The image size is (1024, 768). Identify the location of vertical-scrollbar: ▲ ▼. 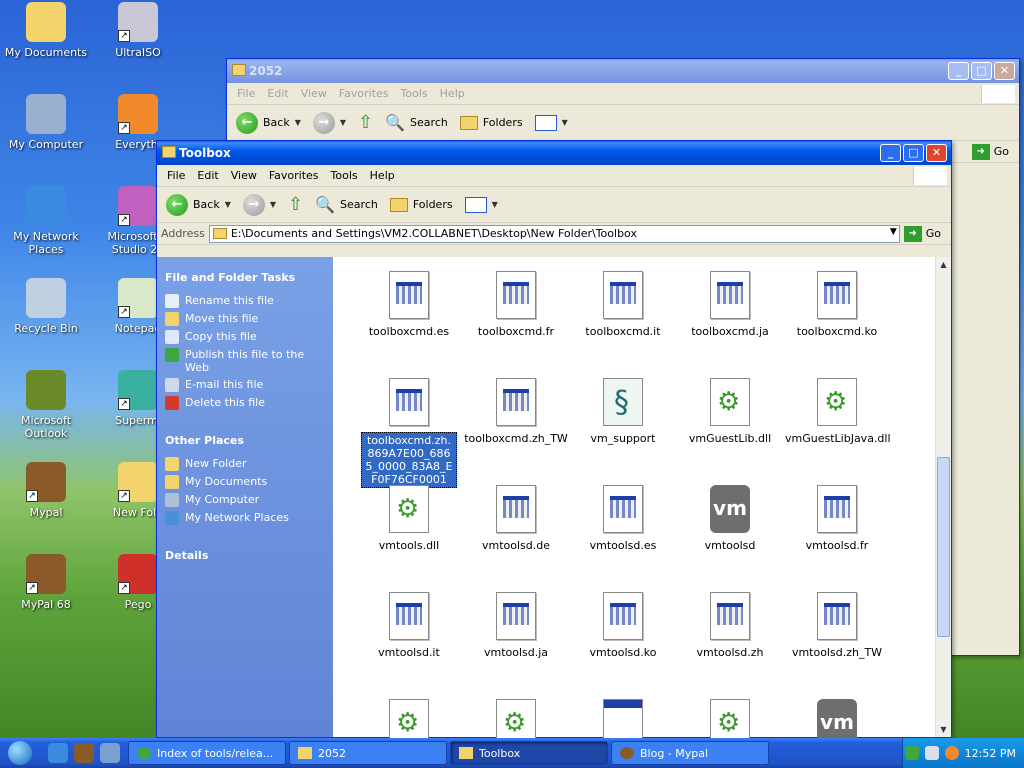
(943, 497).